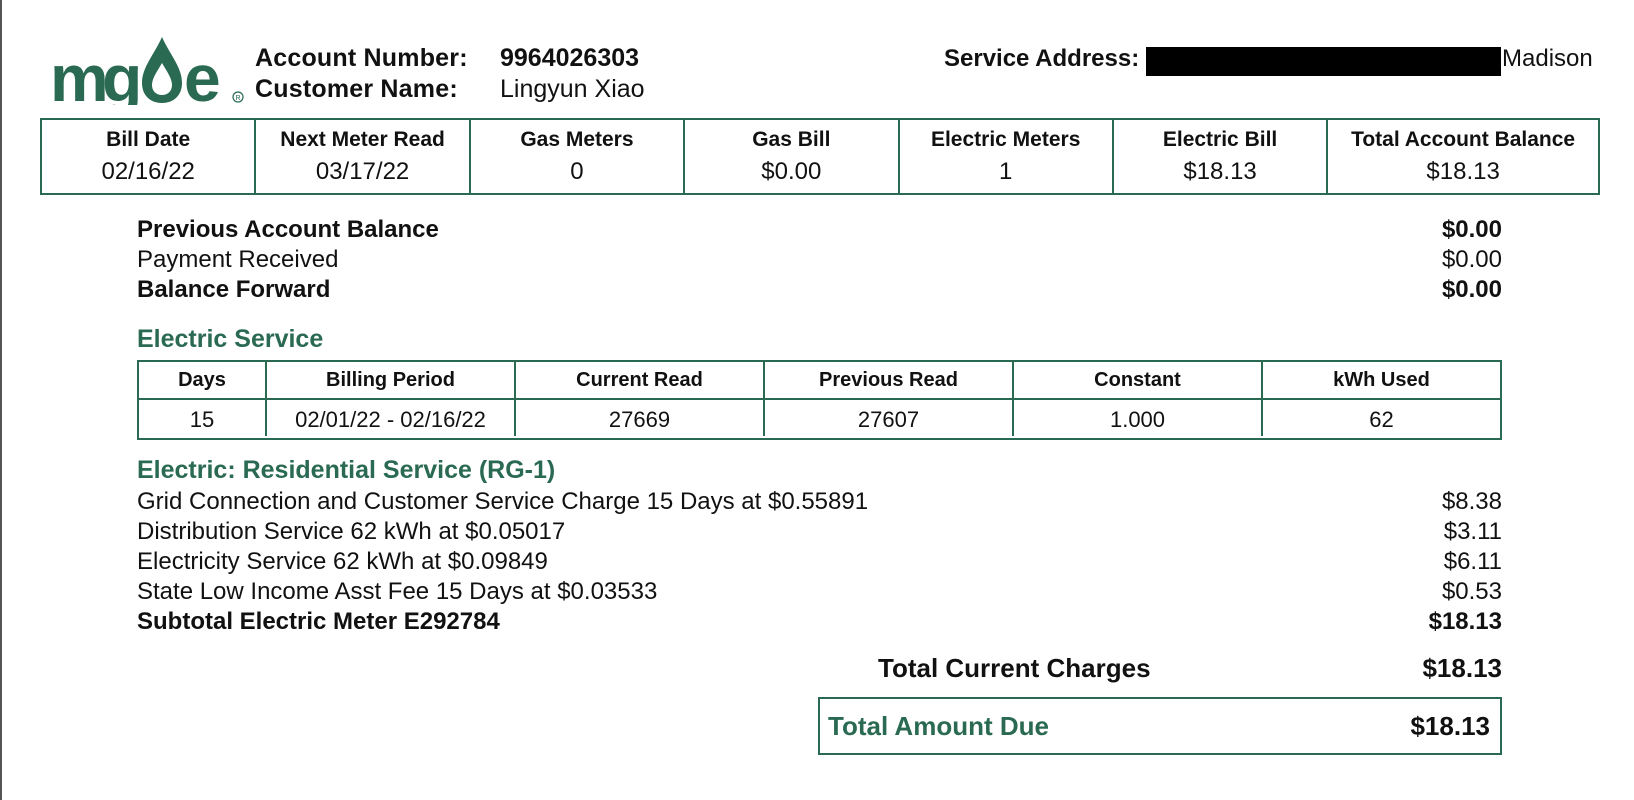 This screenshot has width=1634, height=800. I want to click on customer-name-label: Customer Name:, so click(356, 89).